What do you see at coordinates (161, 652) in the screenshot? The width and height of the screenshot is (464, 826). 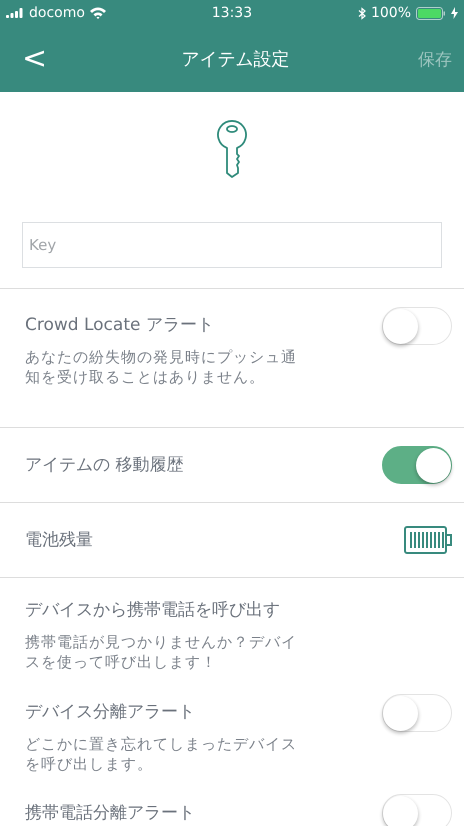 I see `setting-description: 携帯電話が見つかりませんか？デバイスを使って呼び出します！` at bounding box center [161, 652].